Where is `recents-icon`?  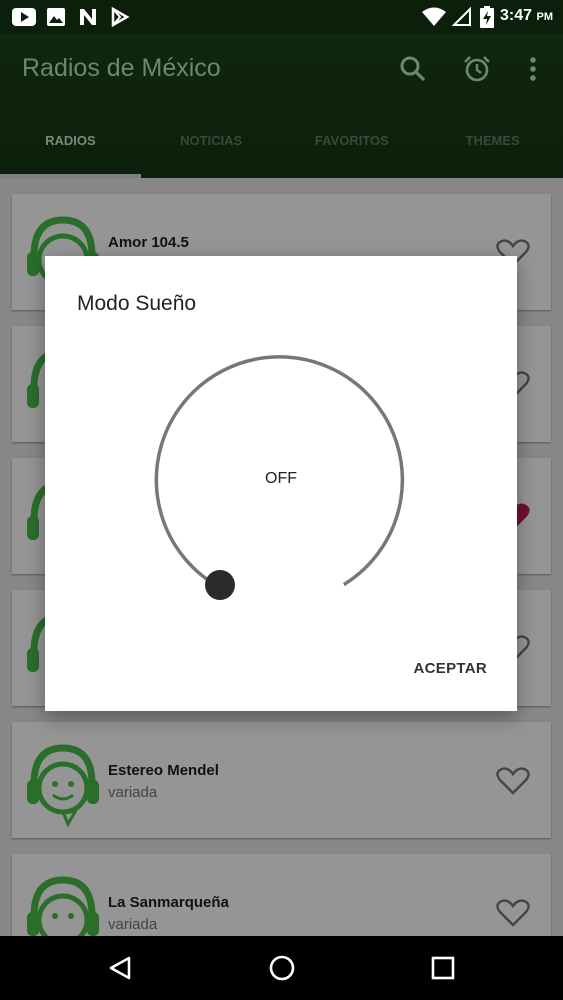
recents-icon is located at coordinates (443, 968).